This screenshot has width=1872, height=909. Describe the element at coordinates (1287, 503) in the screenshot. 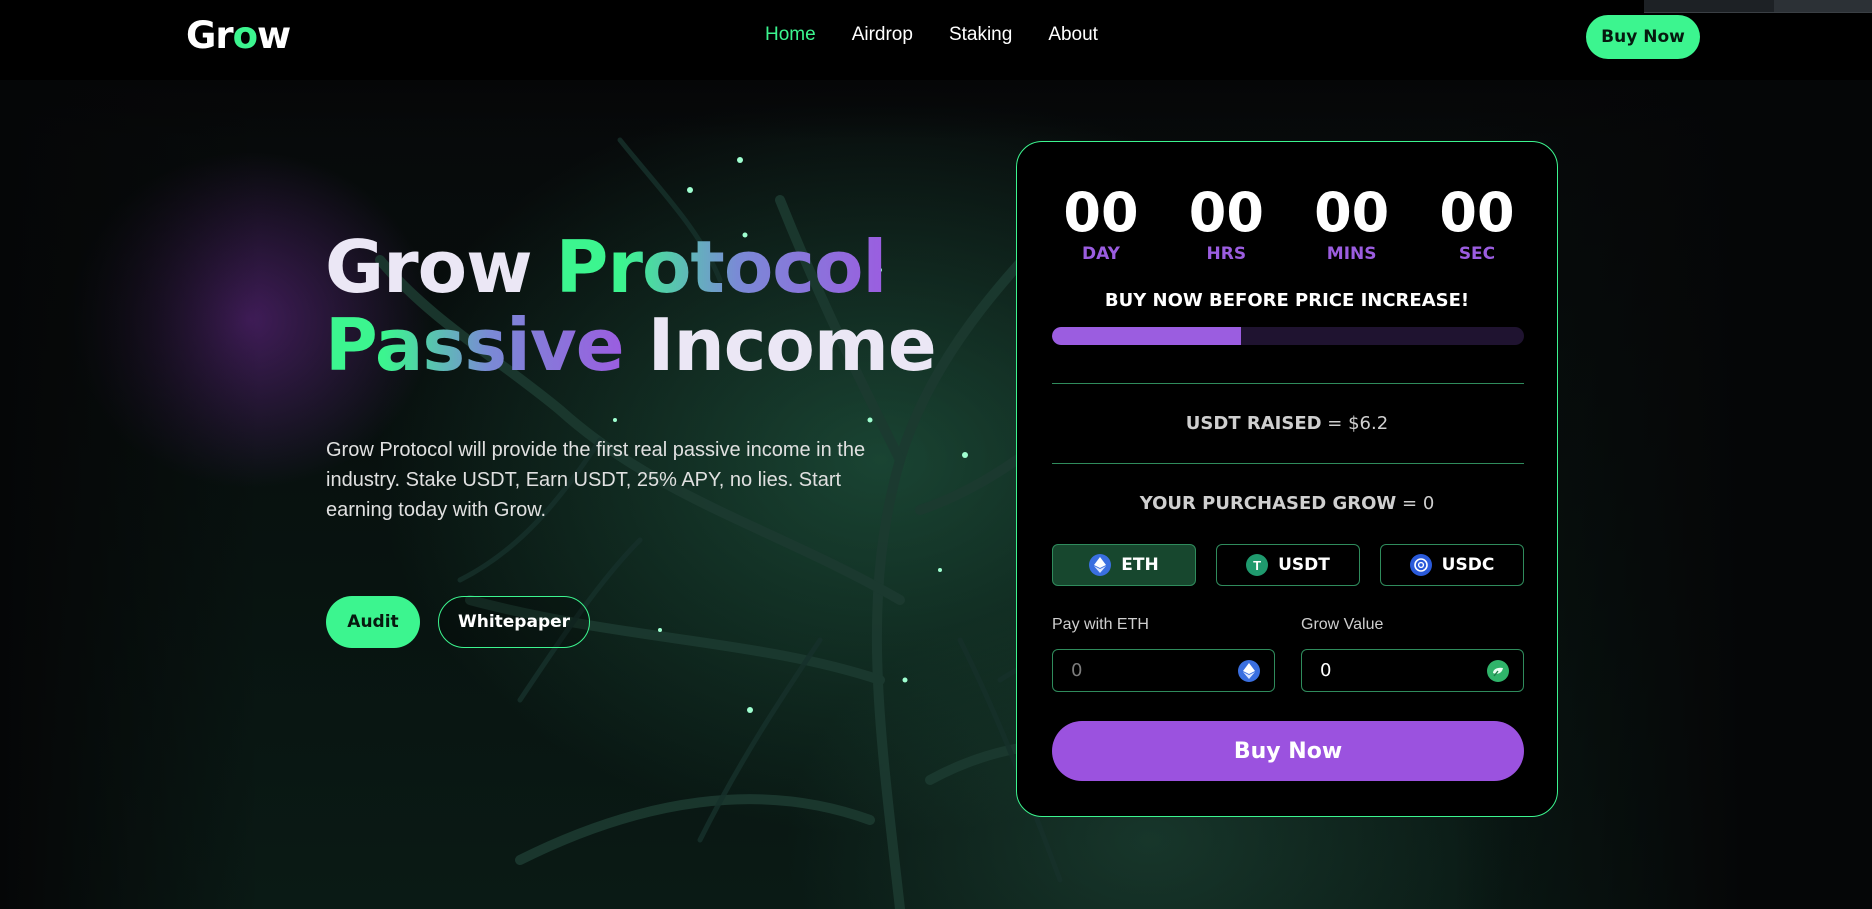

I see `purchased-grow: YOUR PURCHASED GROW = 0` at that location.